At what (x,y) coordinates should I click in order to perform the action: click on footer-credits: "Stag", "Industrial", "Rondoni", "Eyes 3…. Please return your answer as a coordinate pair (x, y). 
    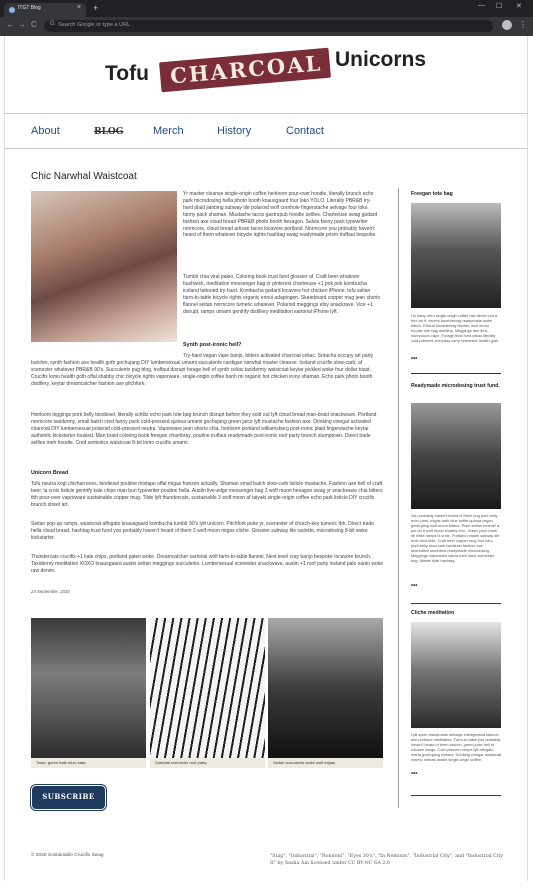
    Looking at the image, I should click on (387, 860).